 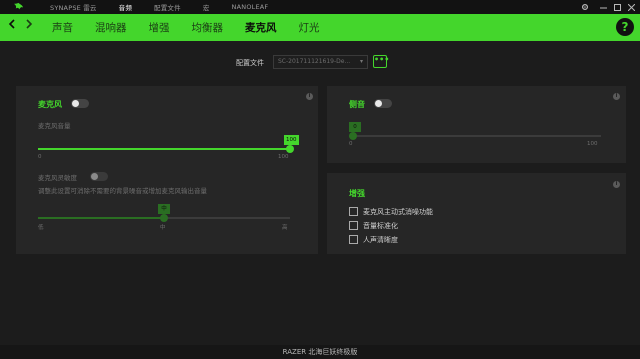 I want to click on microphone-volume-min: 0, so click(x=40, y=157).